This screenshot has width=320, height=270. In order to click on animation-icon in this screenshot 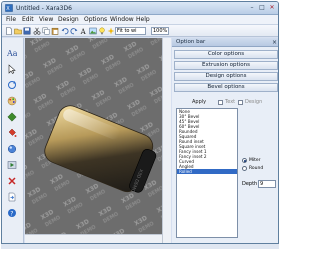, I will do `click(12, 165)`.